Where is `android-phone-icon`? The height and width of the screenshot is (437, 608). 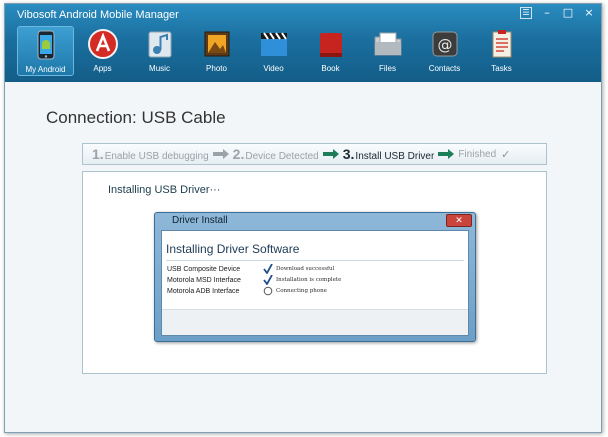 android-phone-icon is located at coordinates (45, 45).